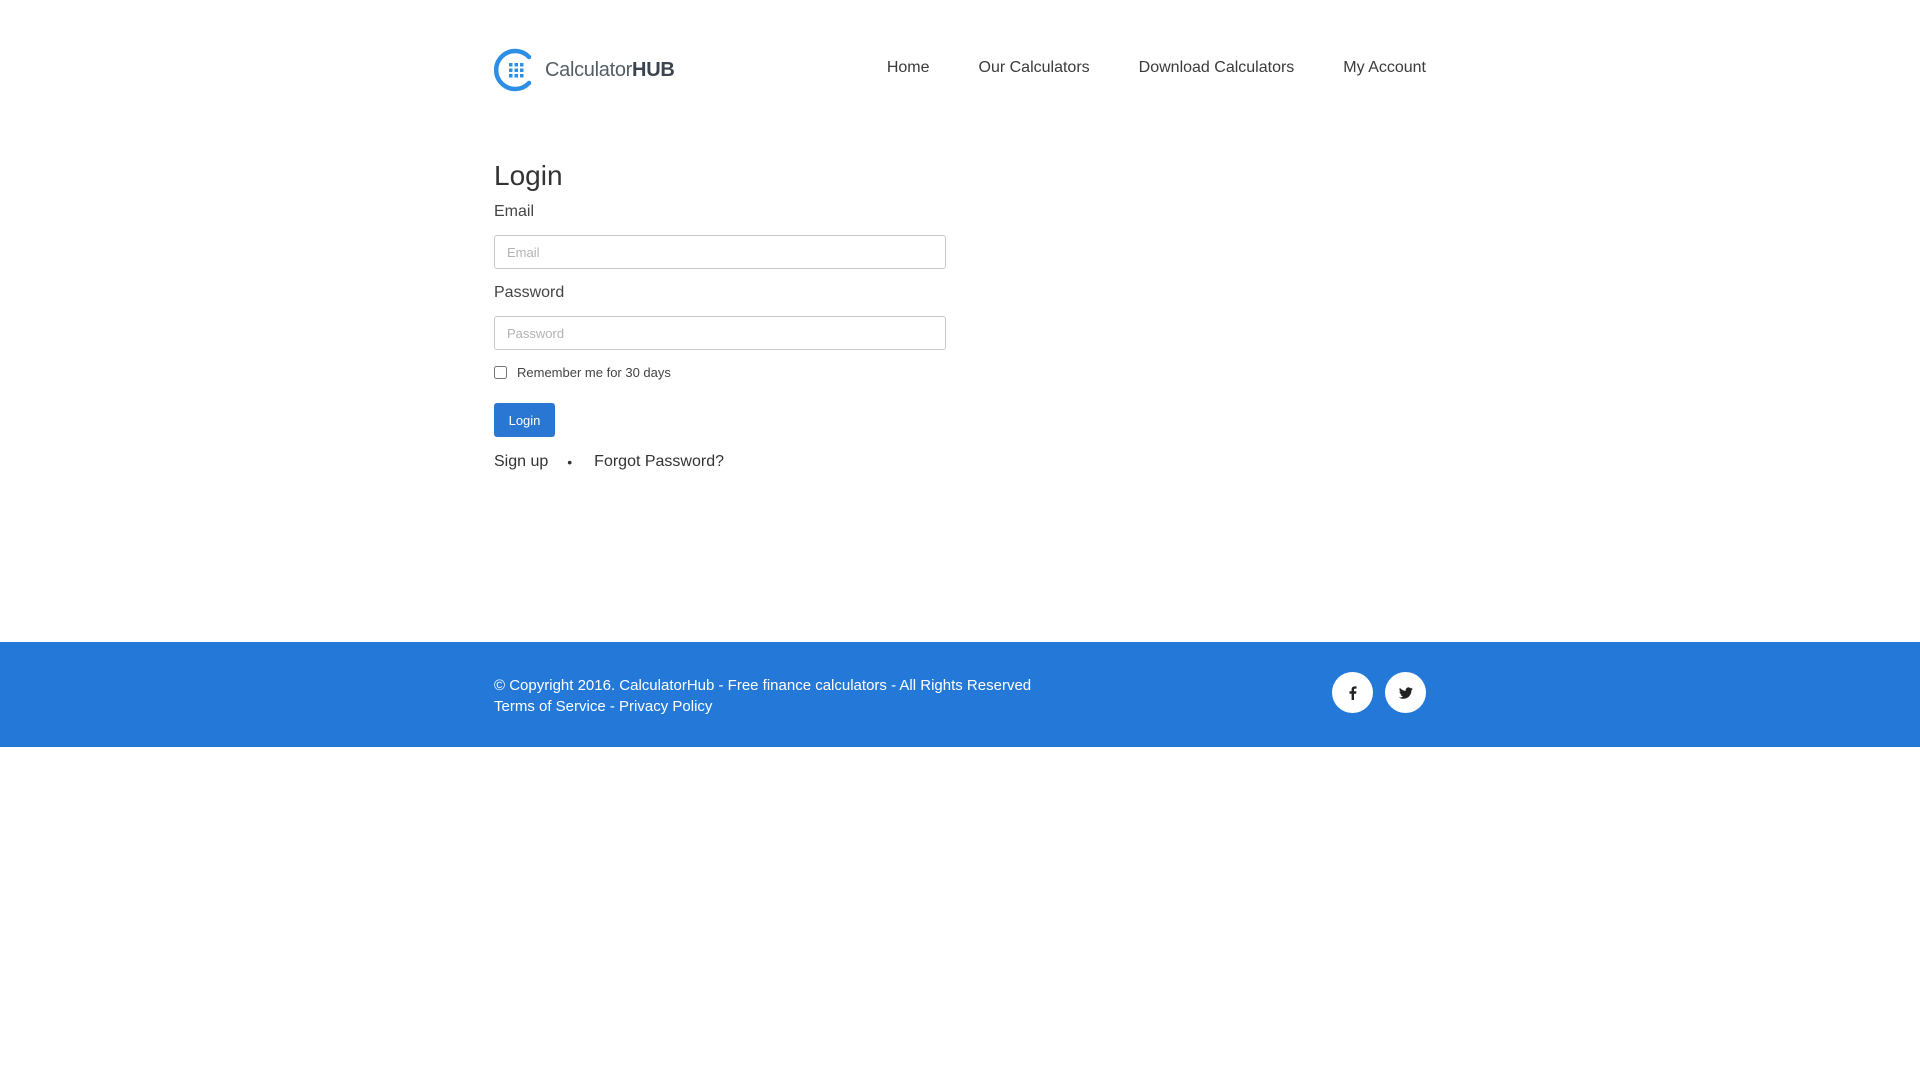 This screenshot has width=1920, height=1080. I want to click on password-label: Password, so click(529, 292).